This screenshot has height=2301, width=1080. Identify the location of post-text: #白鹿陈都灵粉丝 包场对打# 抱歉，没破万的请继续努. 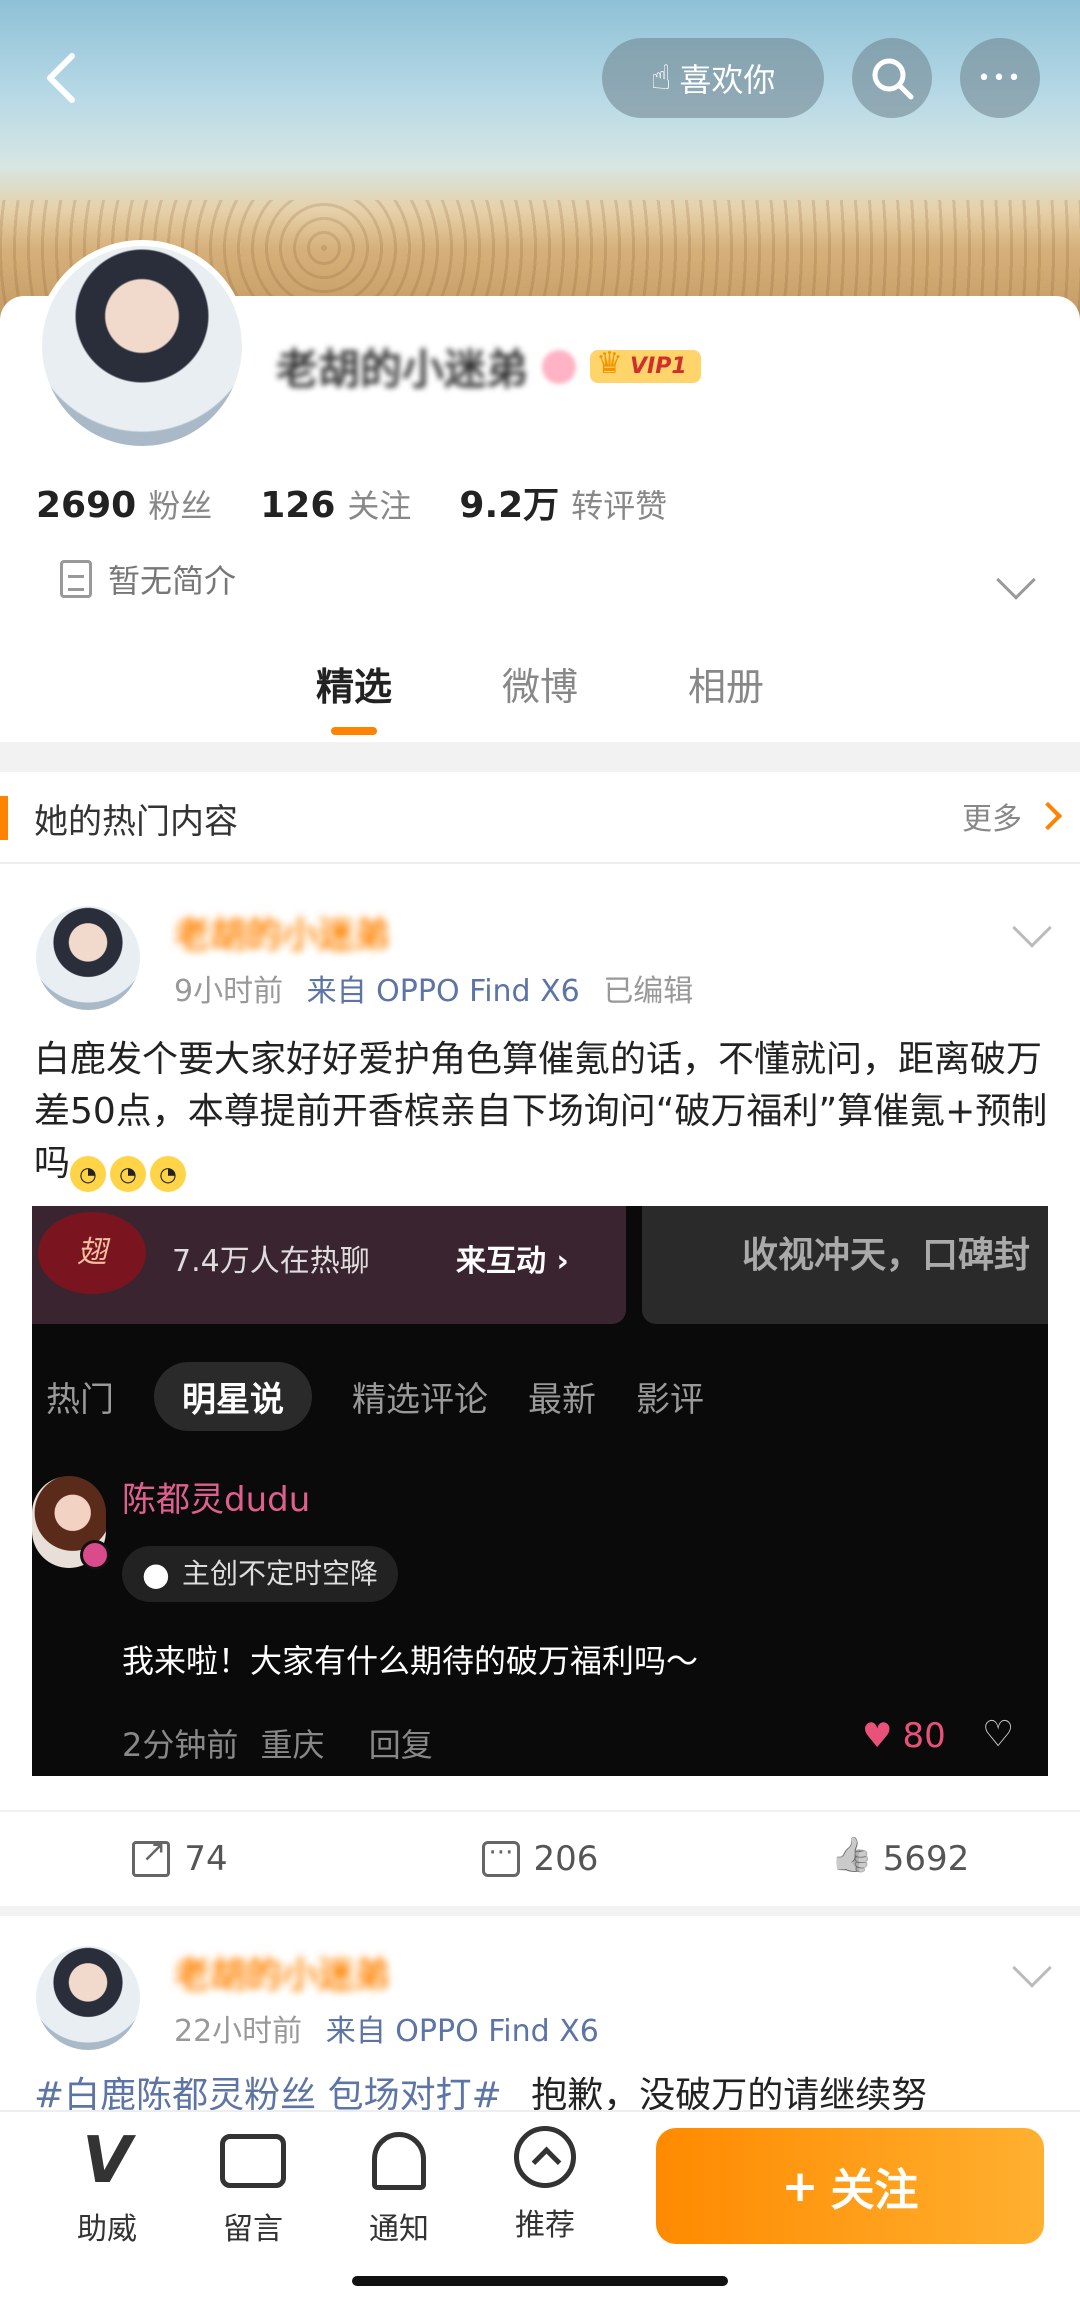
(544, 2090).